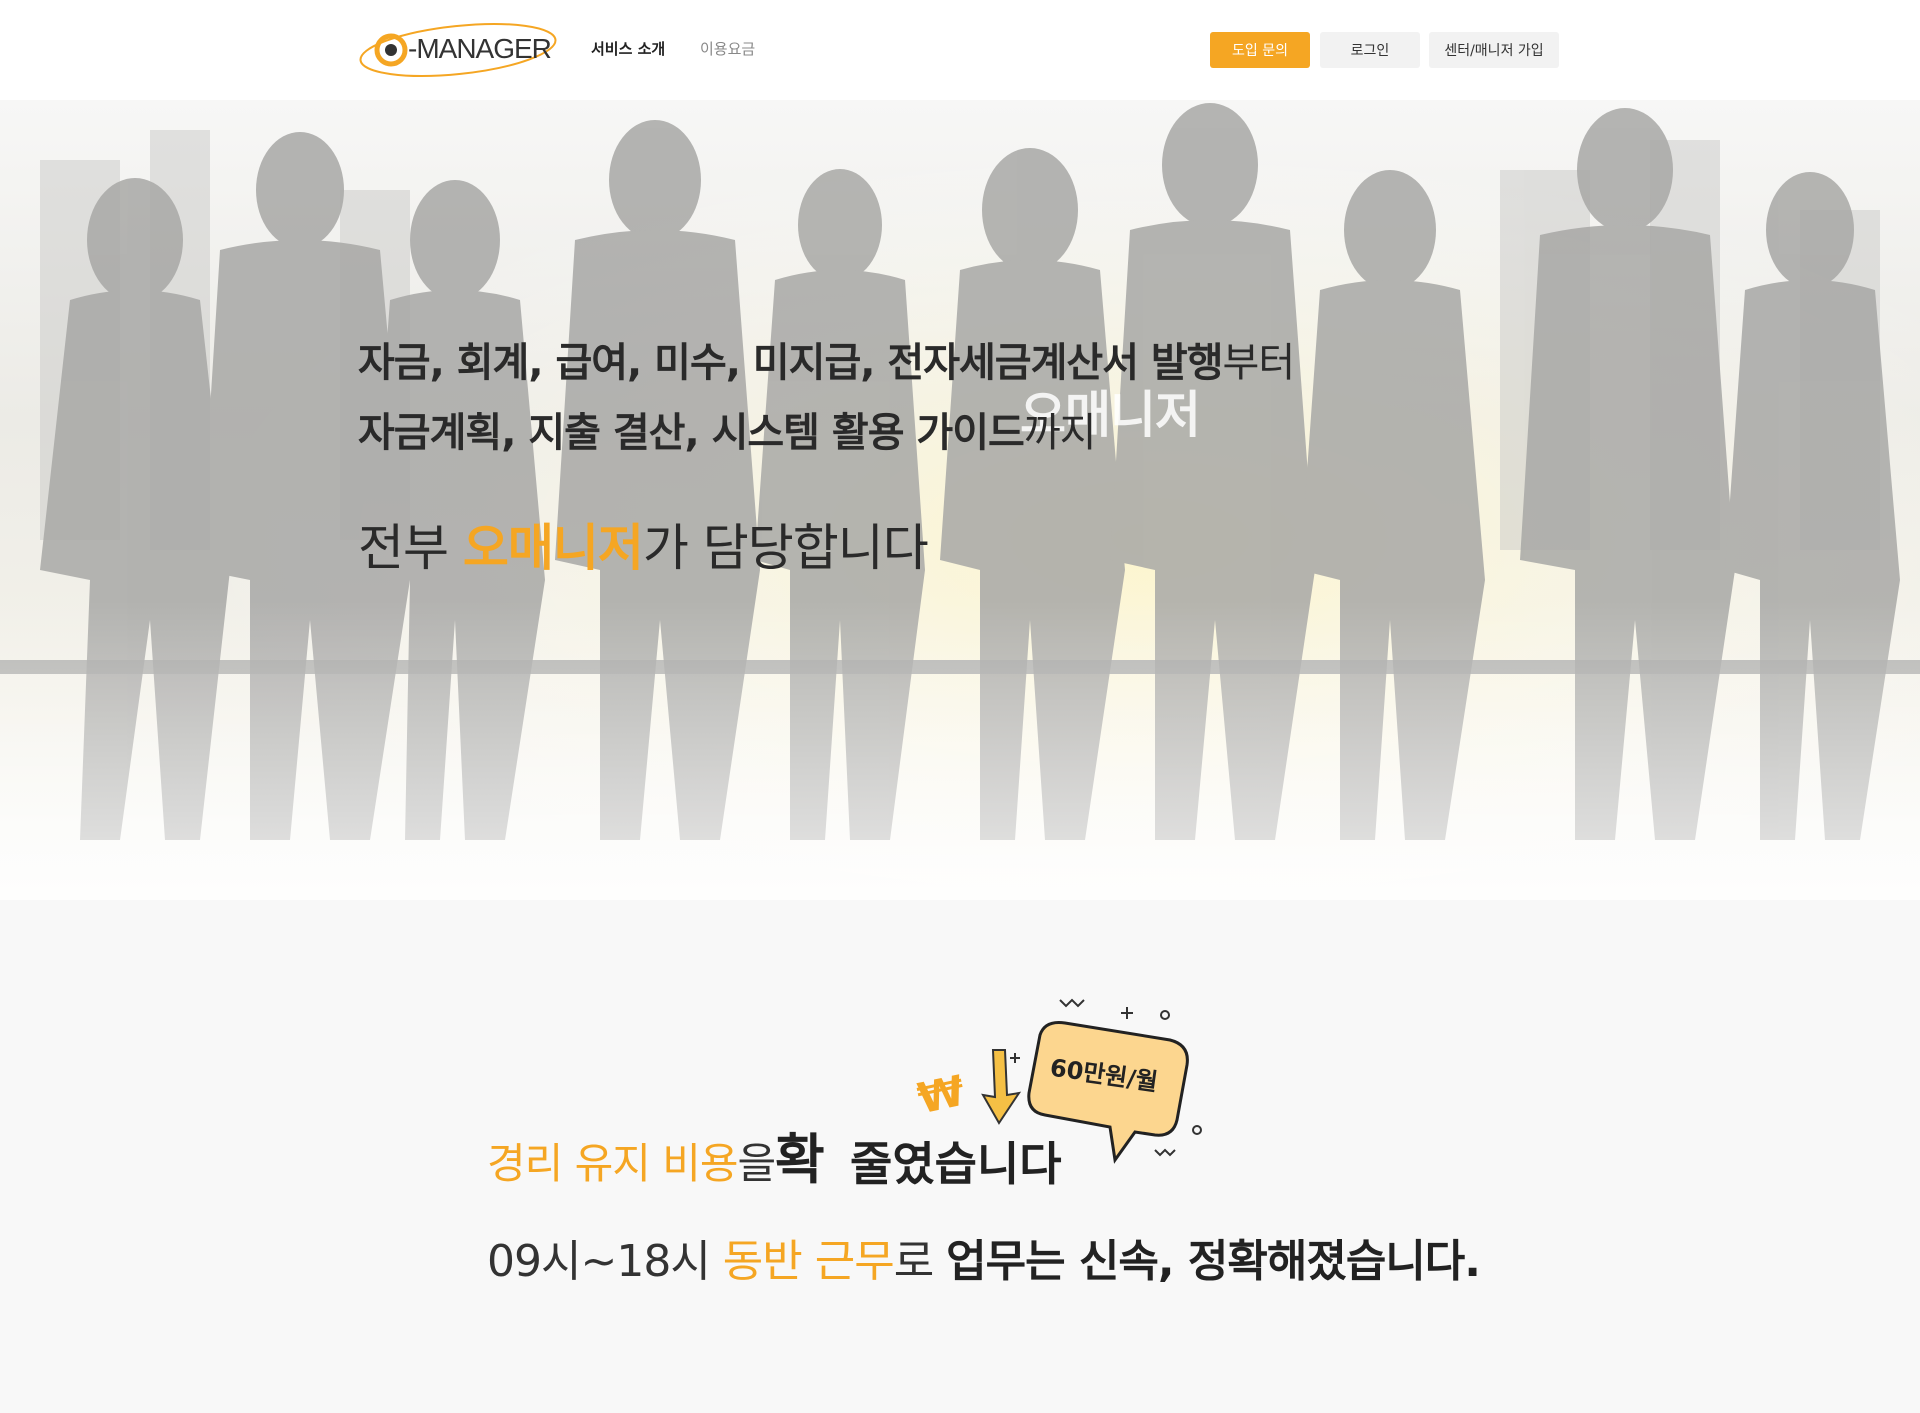 The image size is (1920, 1413). I want to click on join-button: 센터/매니저 가입, so click(1494, 50).